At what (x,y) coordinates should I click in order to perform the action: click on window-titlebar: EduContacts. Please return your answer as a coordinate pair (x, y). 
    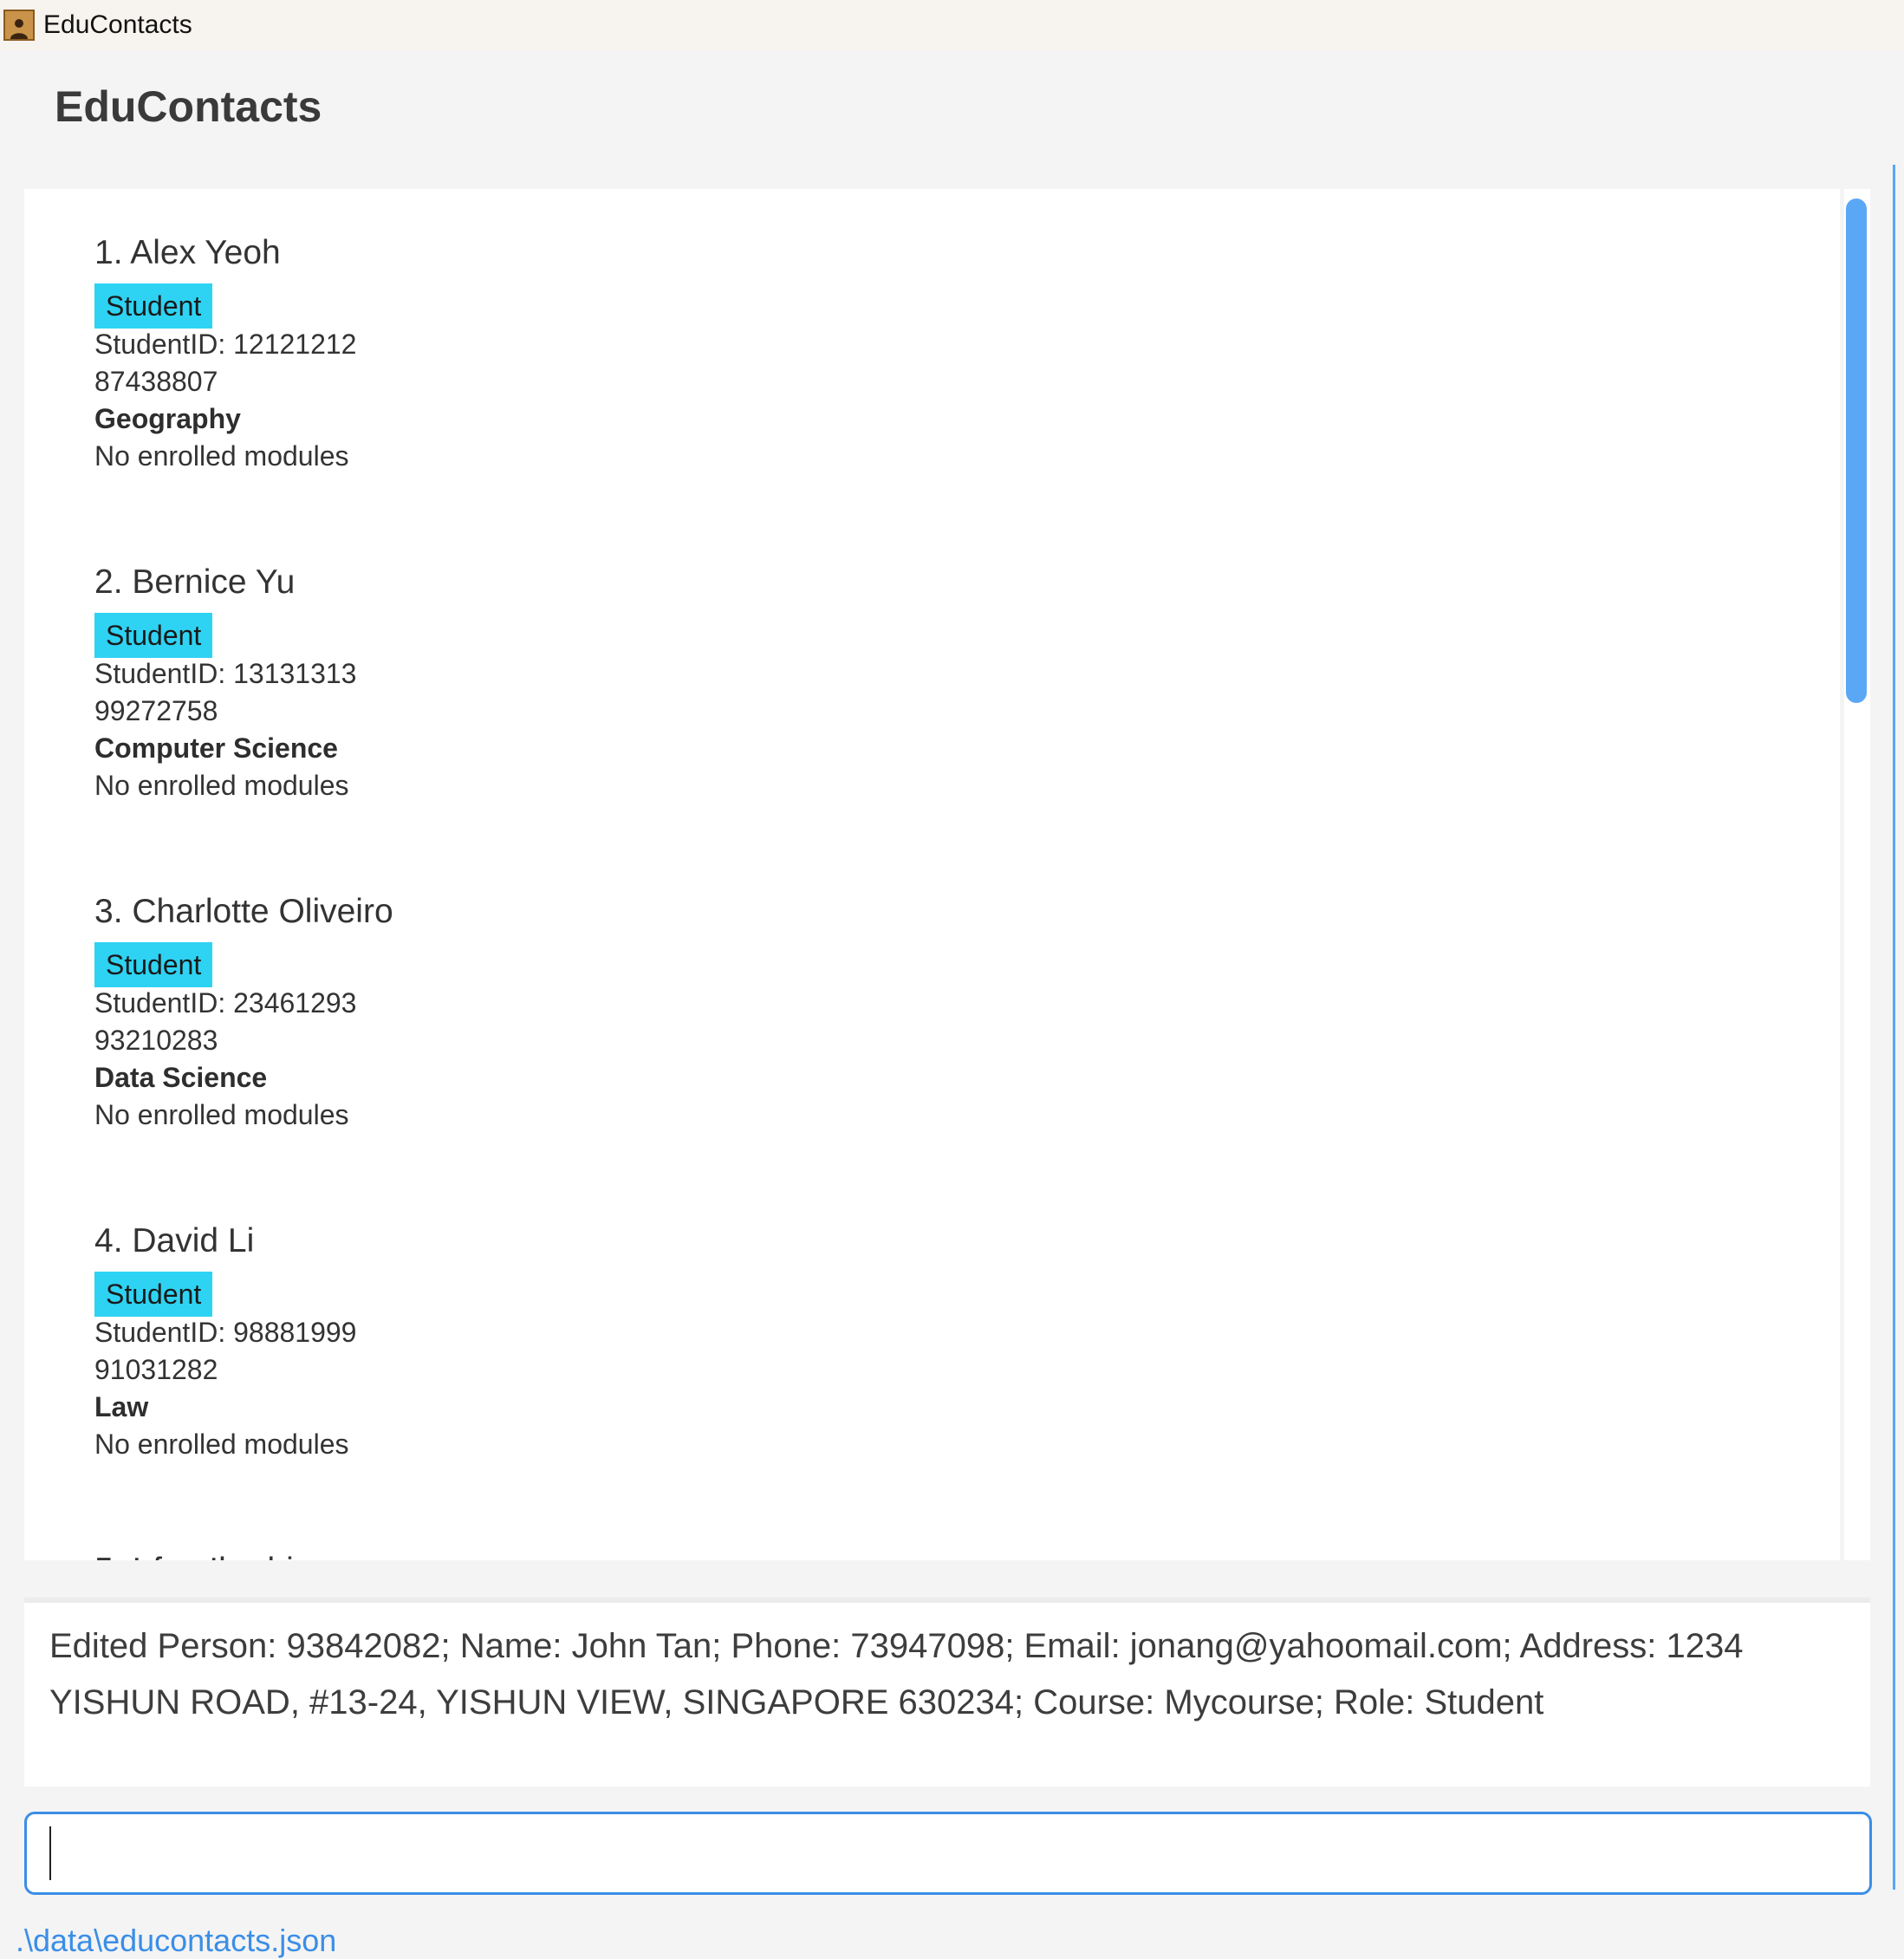
    Looking at the image, I should click on (952, 25).